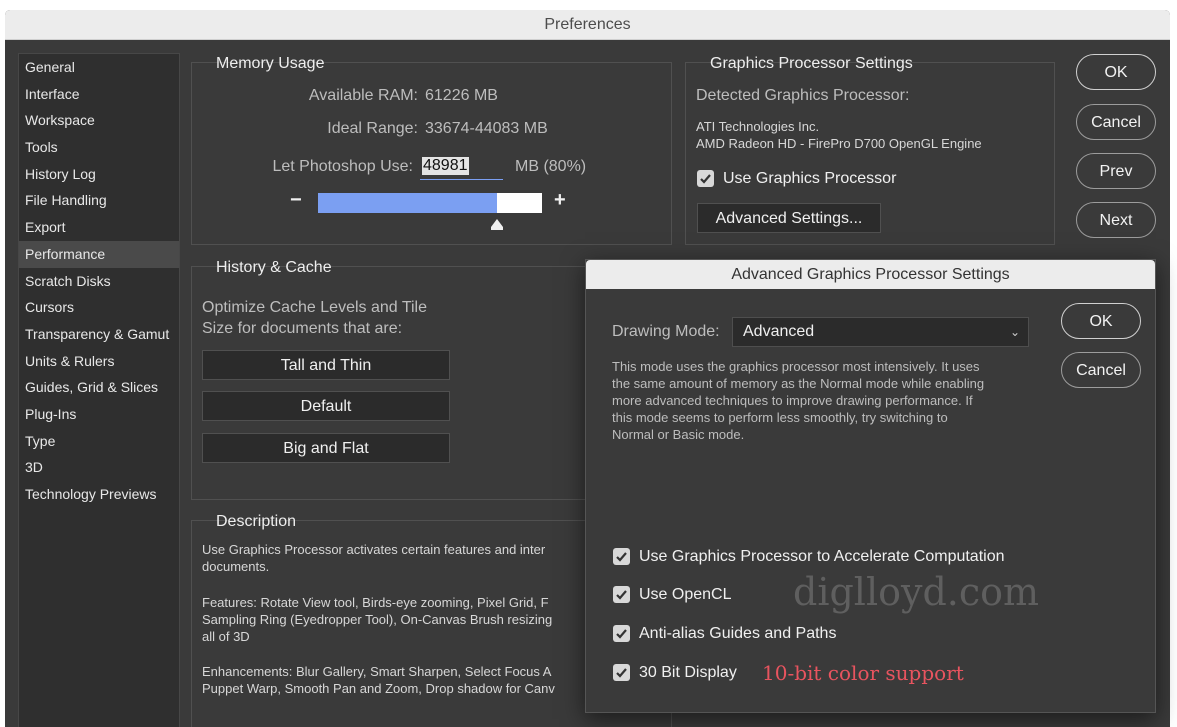  Describe the element at coordinates (99, 94) in the screenshot. I see `sidebar-item-interface: Interface` at that location.